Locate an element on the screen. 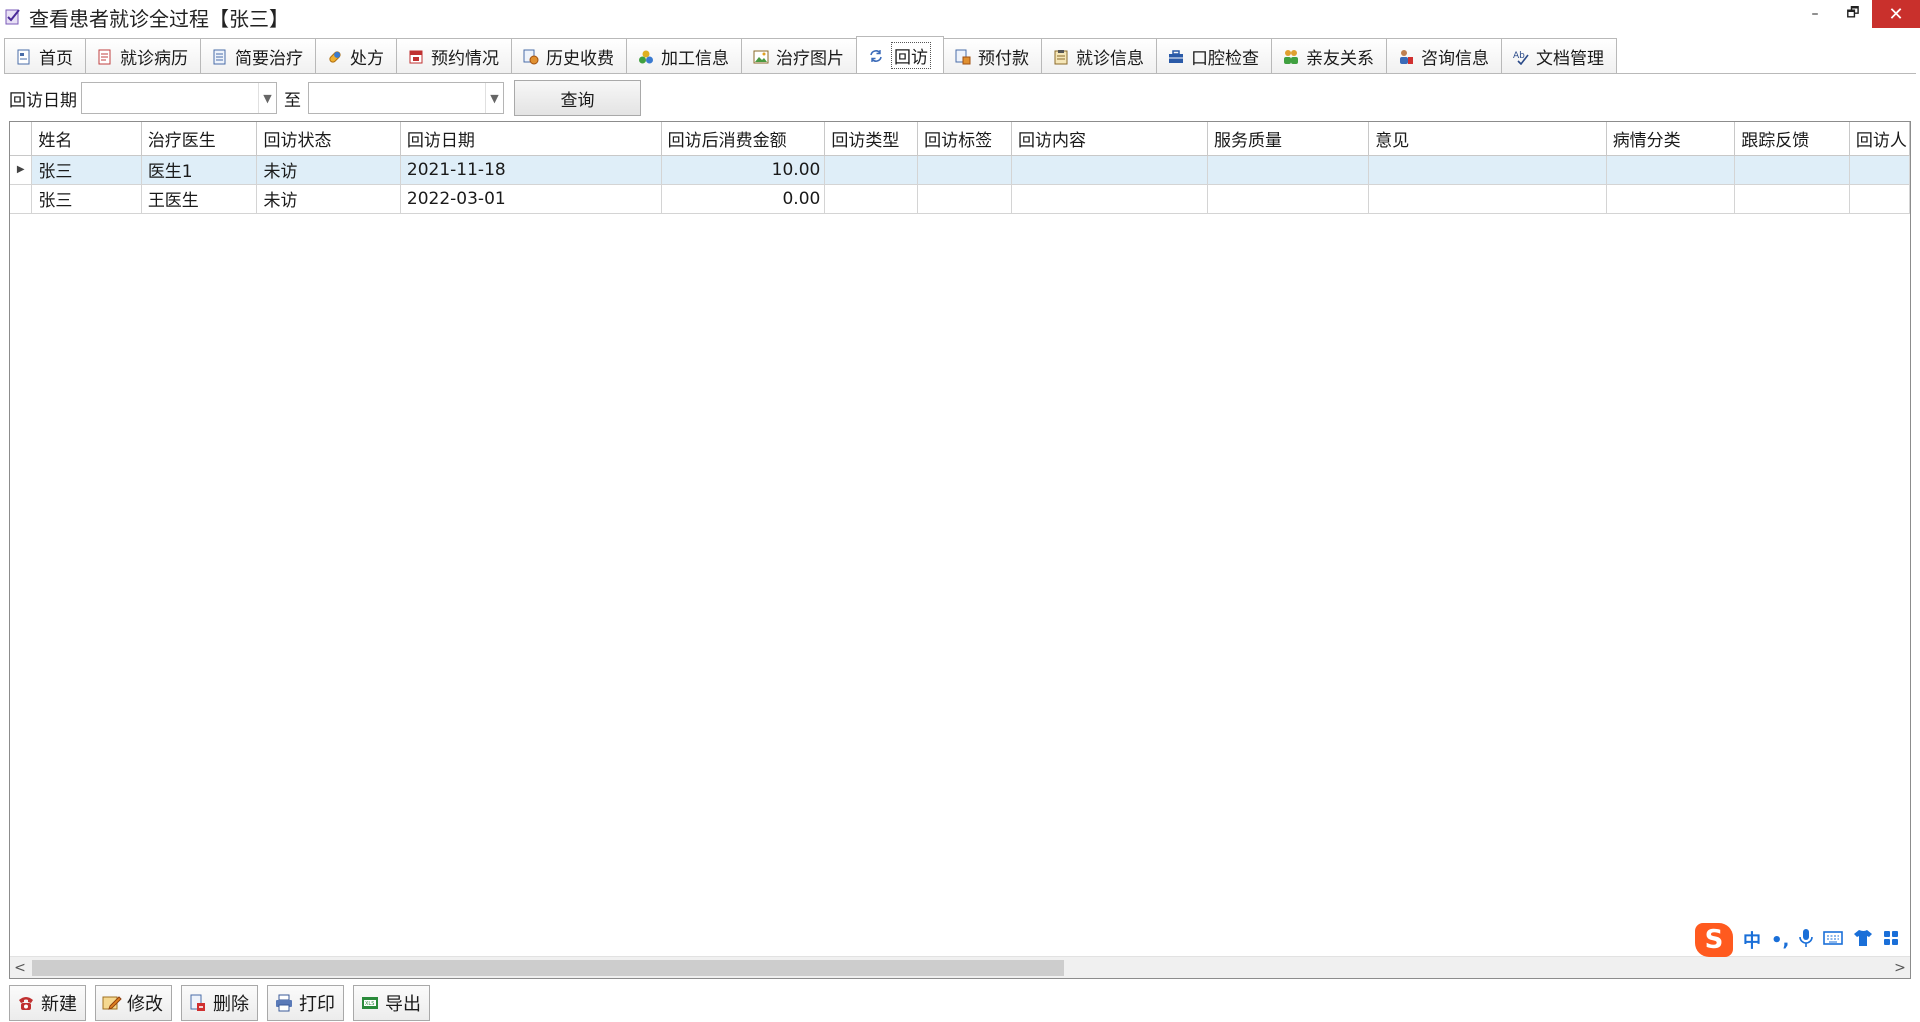 This screenshot has height=1022, width=1920. tab-relatives: 亲友关系 is located at coordinates (1329, 56).